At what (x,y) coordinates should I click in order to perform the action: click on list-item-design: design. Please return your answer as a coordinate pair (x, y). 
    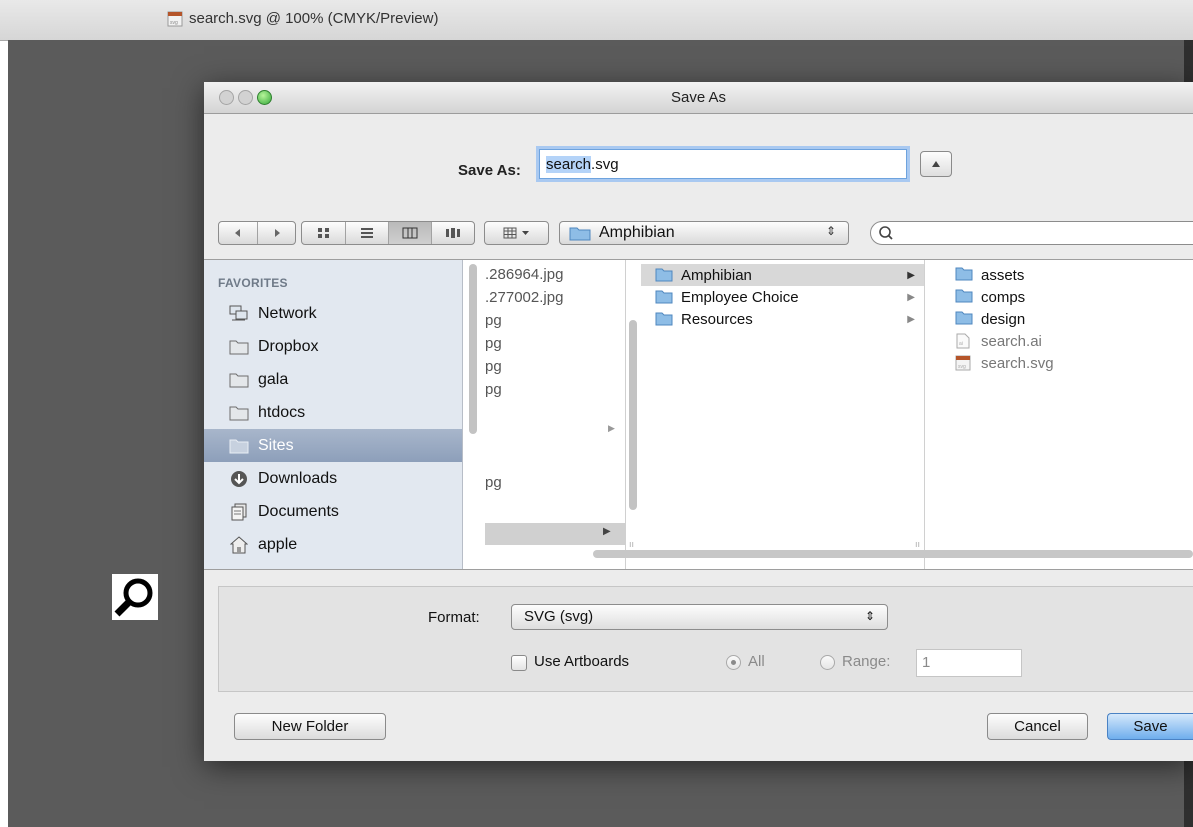
    Looking at the image, I should click on (1069, 319).